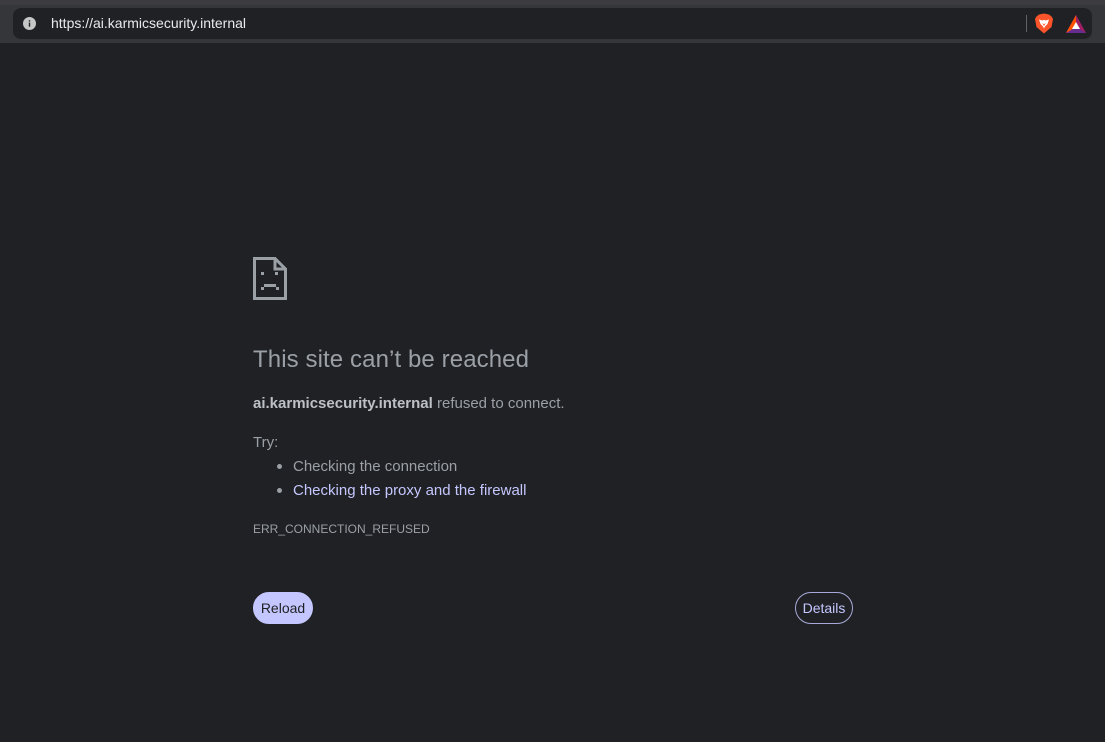 Image resolution: width=1105 pixels, height=742 pixels. Describe the element at coordinates (1026, 23) in the screenshot. I see `omnibox-divider` at that location.